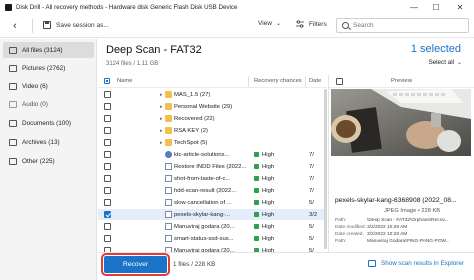  I want to click on table-row: pexels-skylar-kang-... High 3/2, so click(212, 214).